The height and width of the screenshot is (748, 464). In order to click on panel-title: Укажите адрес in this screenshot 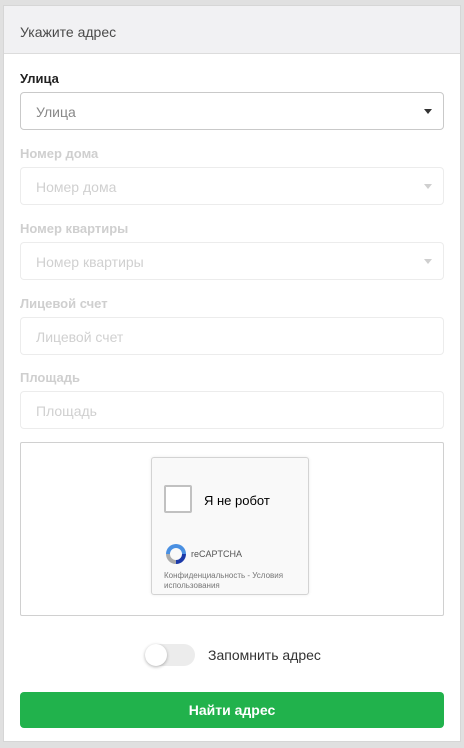, I will do `click(68, 32)`.